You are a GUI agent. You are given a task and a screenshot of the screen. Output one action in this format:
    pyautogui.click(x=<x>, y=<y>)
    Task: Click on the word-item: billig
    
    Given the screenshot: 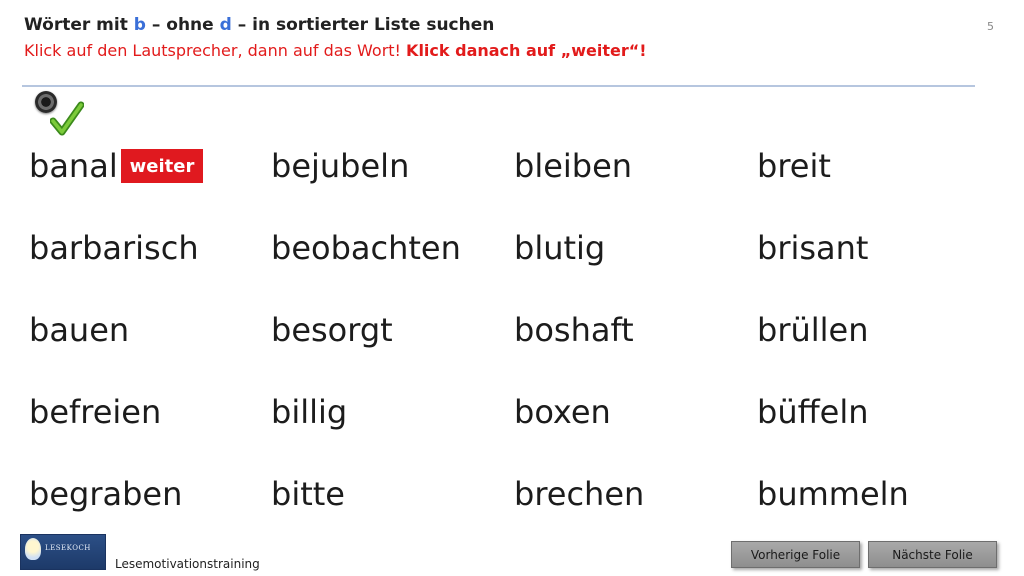 What is the action you would take?
    pyautogui.click(x=309, y=412)
    